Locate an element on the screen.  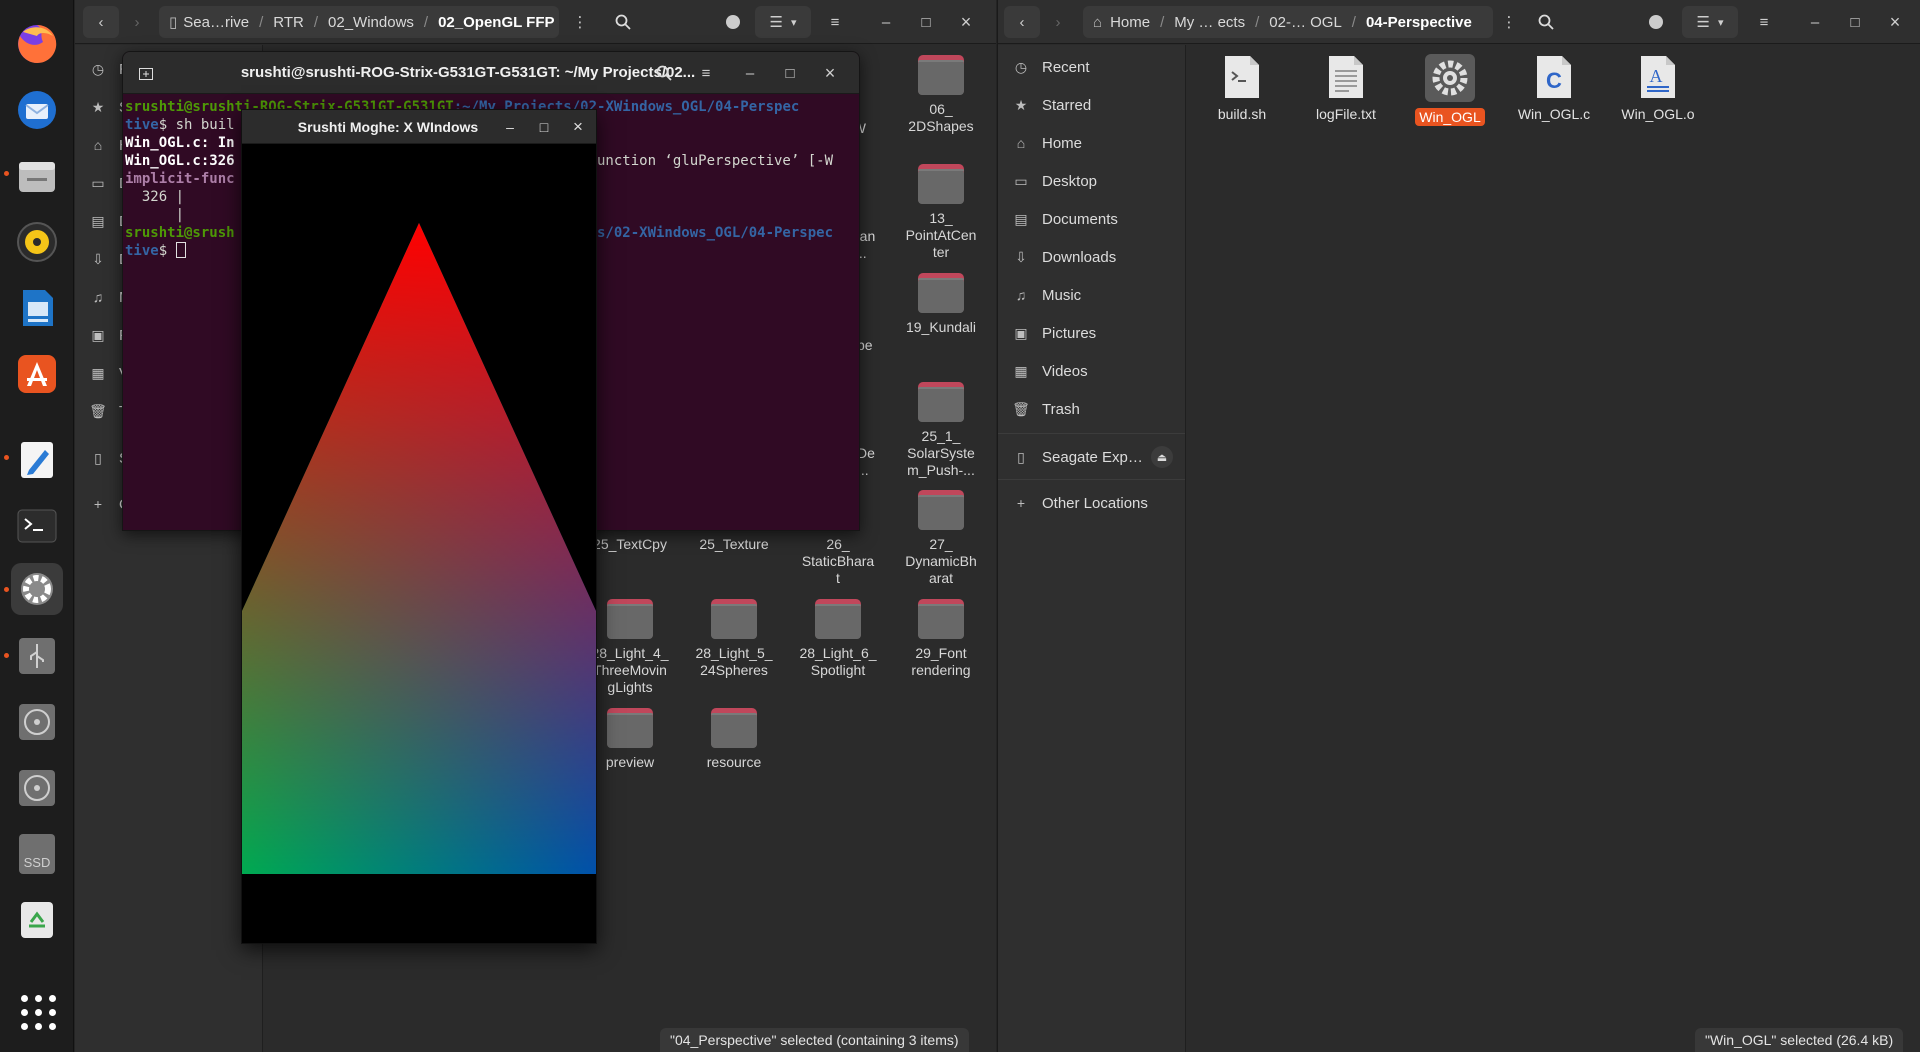
breadcrumb-item: 02_Windows is located at coordinates (371, 22).